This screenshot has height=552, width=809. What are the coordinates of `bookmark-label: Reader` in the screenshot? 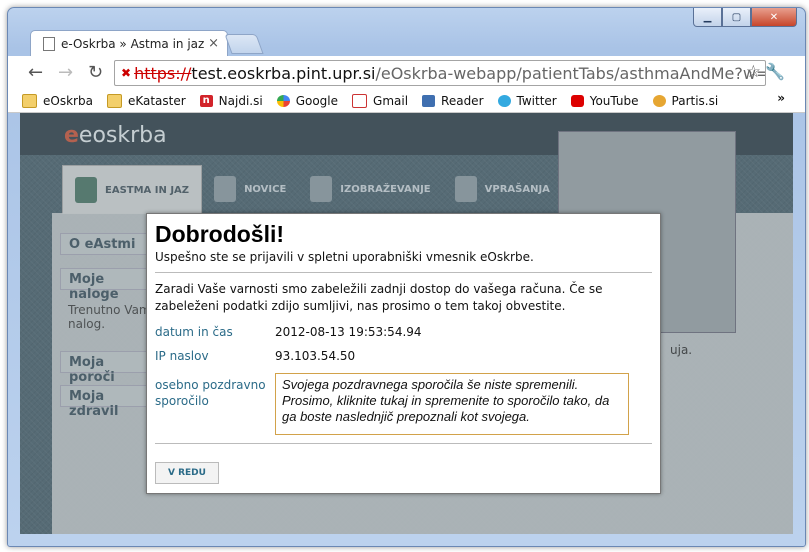 It's located at (462, 101).